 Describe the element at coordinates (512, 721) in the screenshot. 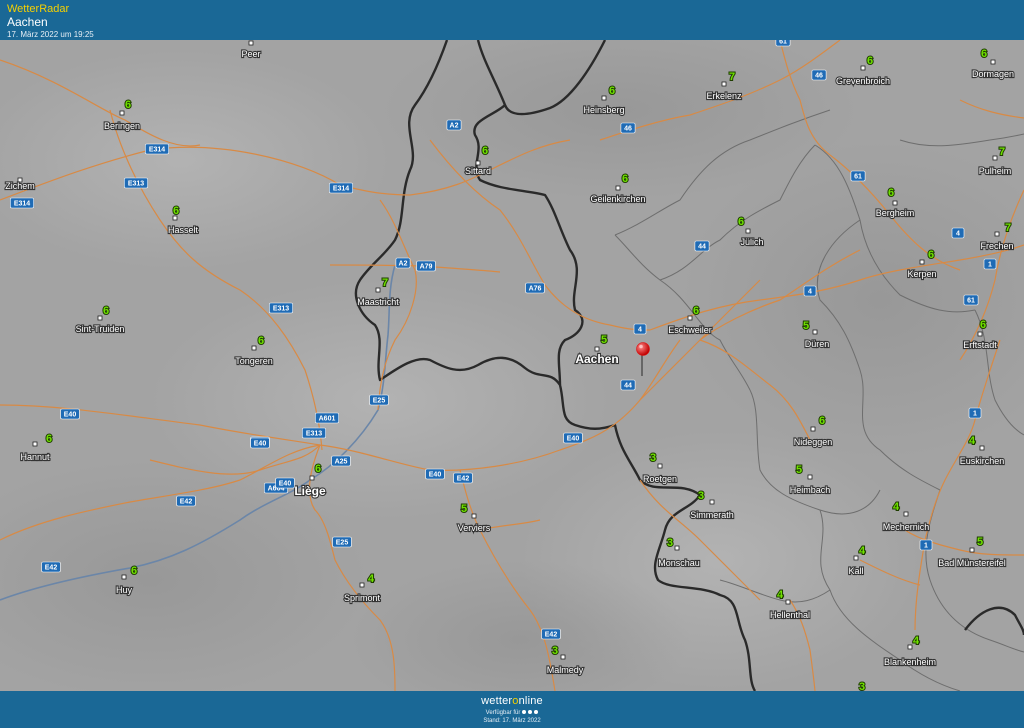

I see `data-stand: Stand: 17. März 2022` at that location.